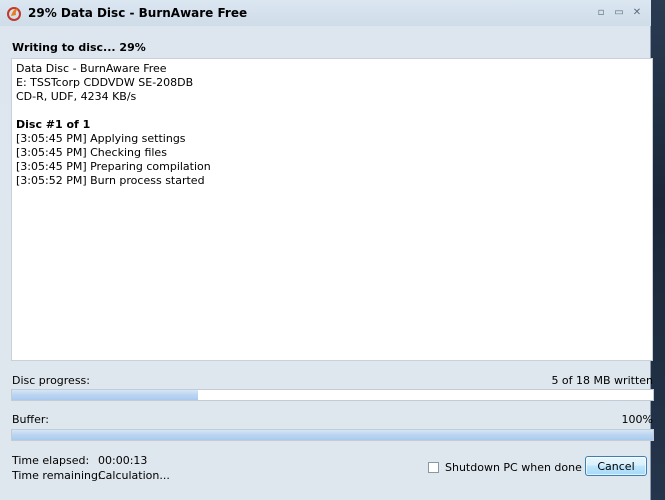 Image resolution: width=665 pixels, height=500 pixels. Describe the element at coordinates (616, 466) in the screenshot. I see `cancel-button: Cancel` at that location.